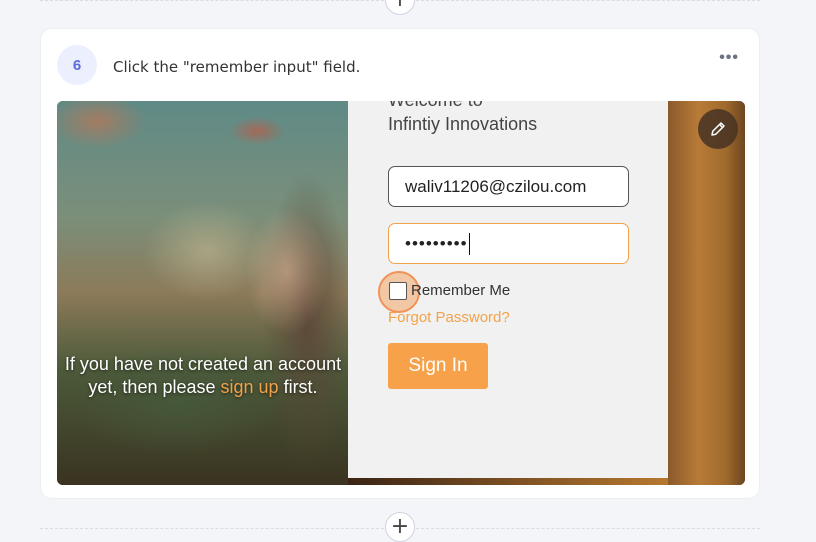 This screenshot has height=542, width=816. I want to click on edit-screenshot-button, so click(718, 129).